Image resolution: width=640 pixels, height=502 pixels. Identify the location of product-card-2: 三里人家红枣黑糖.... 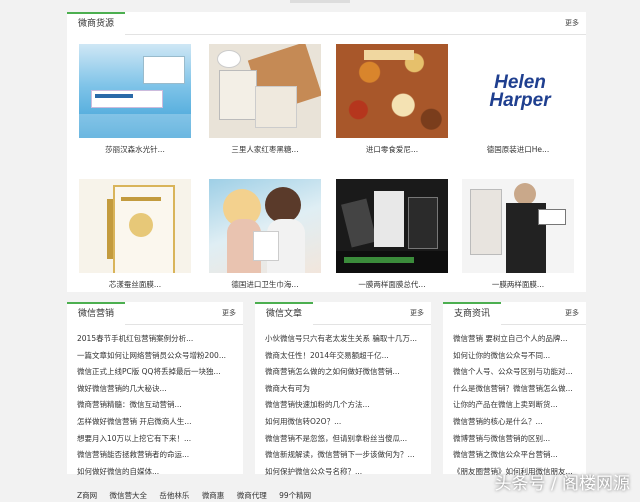
(265, 99).